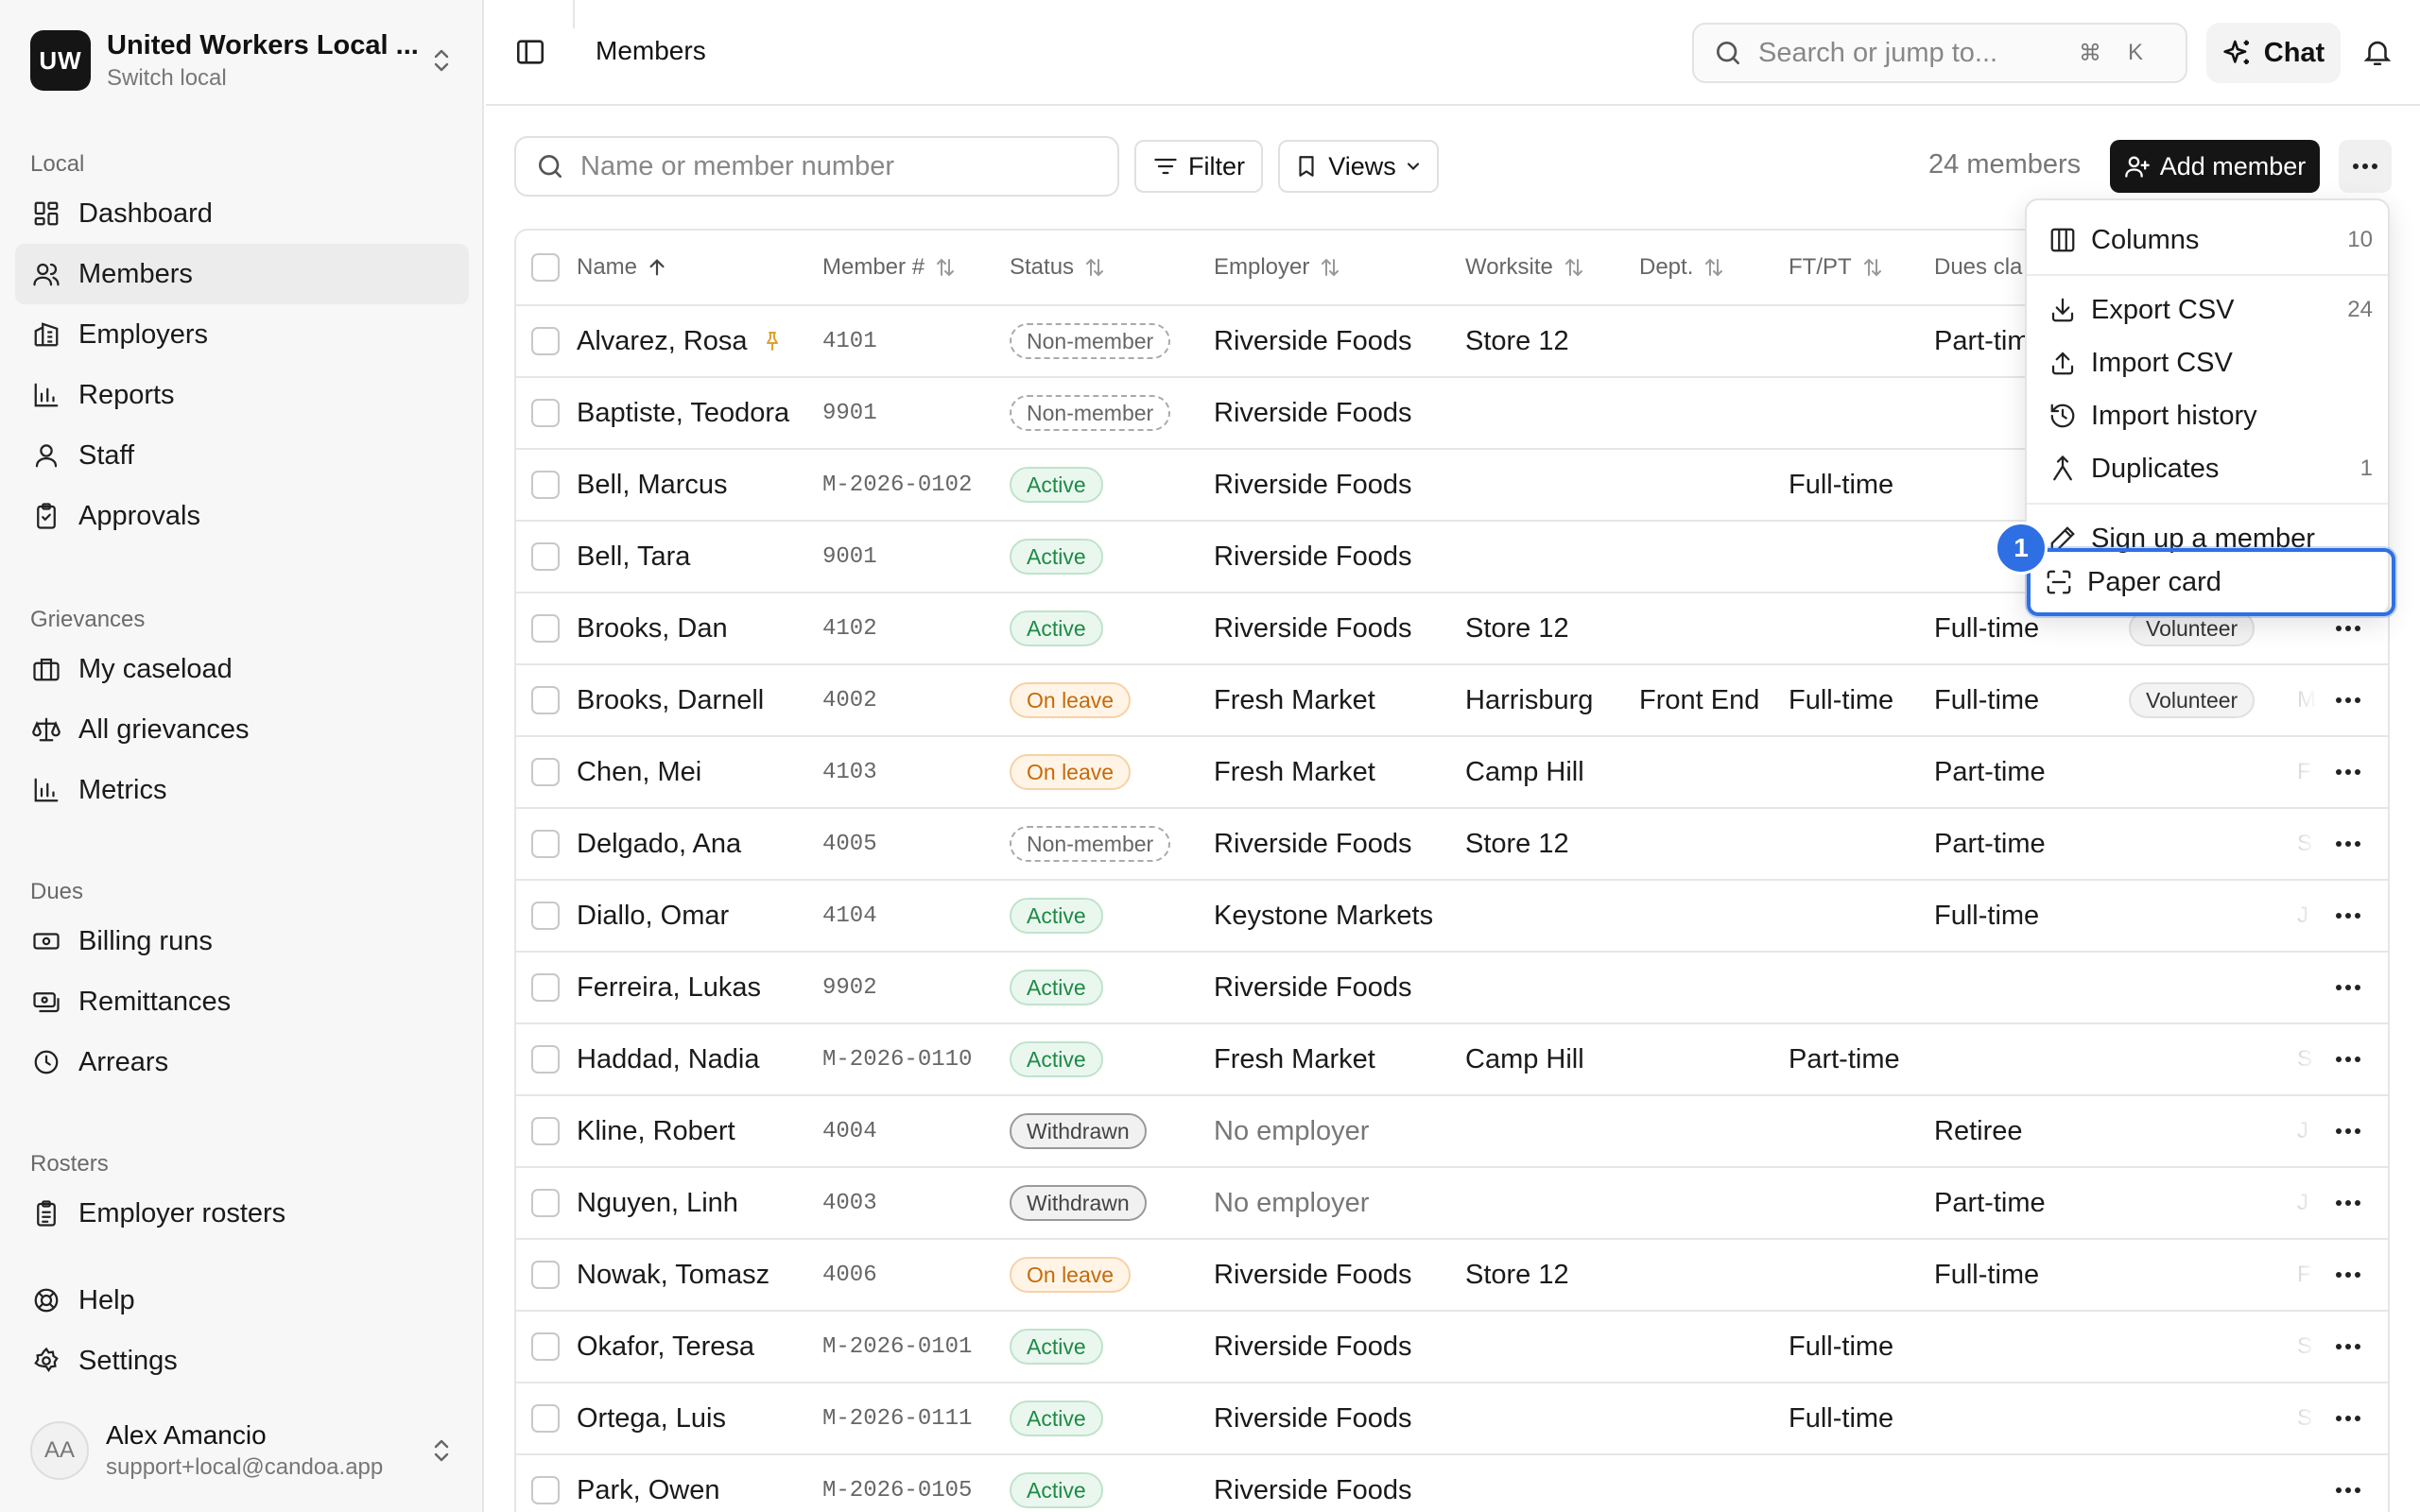 Image resolution: width=2420 pixels, height=1512 pixels. I want to click on member-name: Nowak, Tomasz, so click(673, 1275).